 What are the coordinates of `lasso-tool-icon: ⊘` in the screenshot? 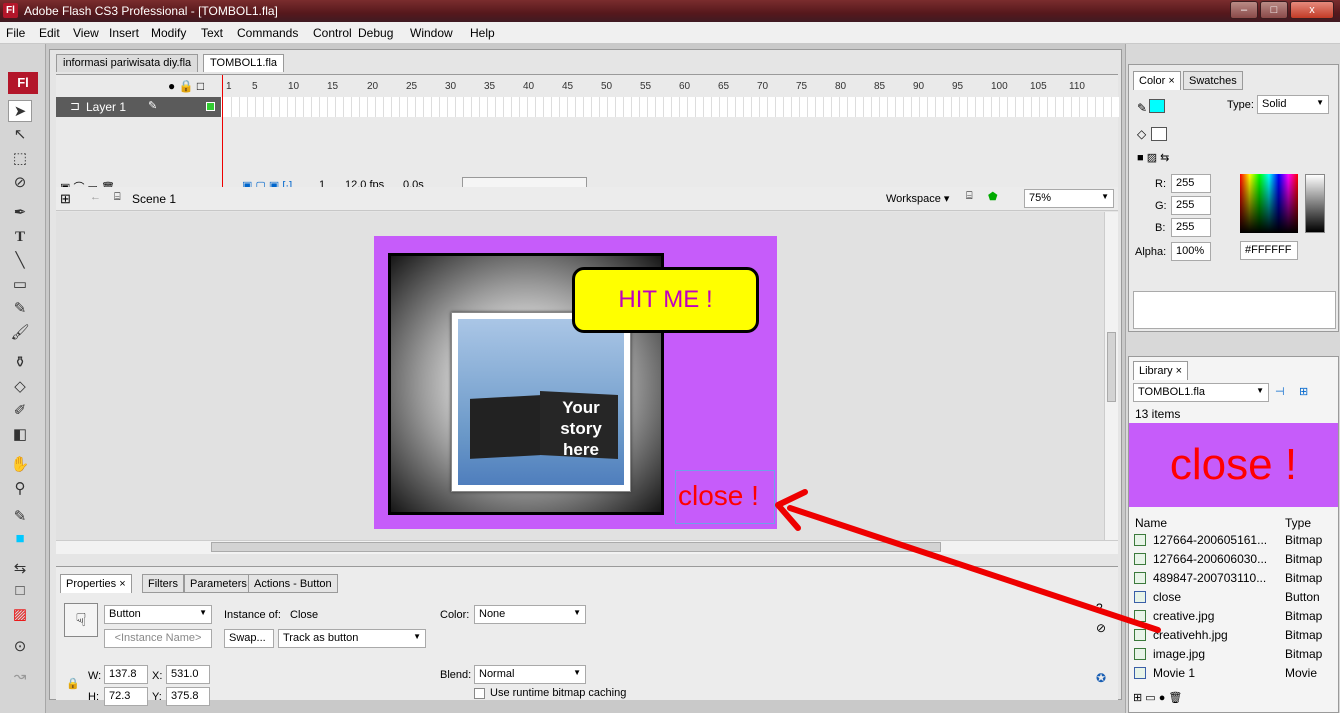 It's located at (20, 183).